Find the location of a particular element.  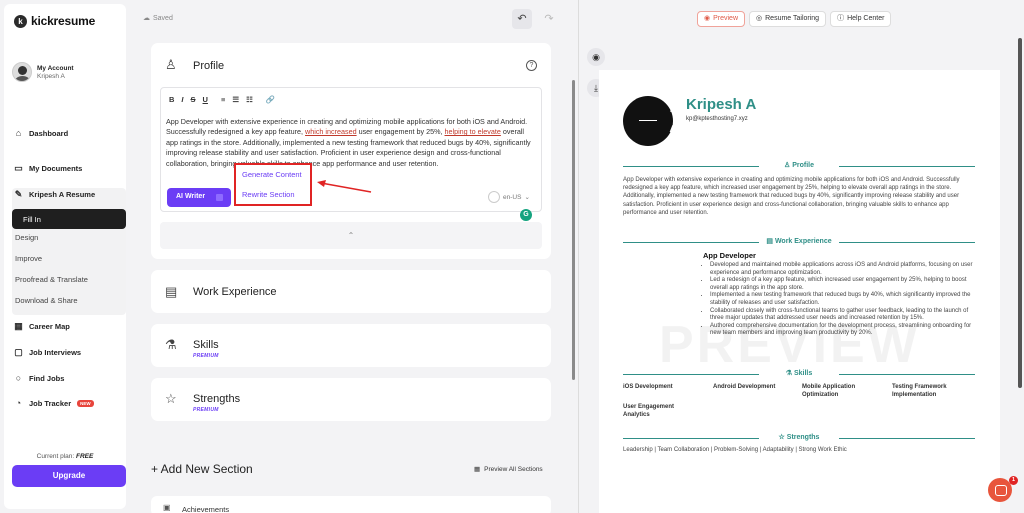

profile-text-highlight: which increased is located at coordinates (331, 132).